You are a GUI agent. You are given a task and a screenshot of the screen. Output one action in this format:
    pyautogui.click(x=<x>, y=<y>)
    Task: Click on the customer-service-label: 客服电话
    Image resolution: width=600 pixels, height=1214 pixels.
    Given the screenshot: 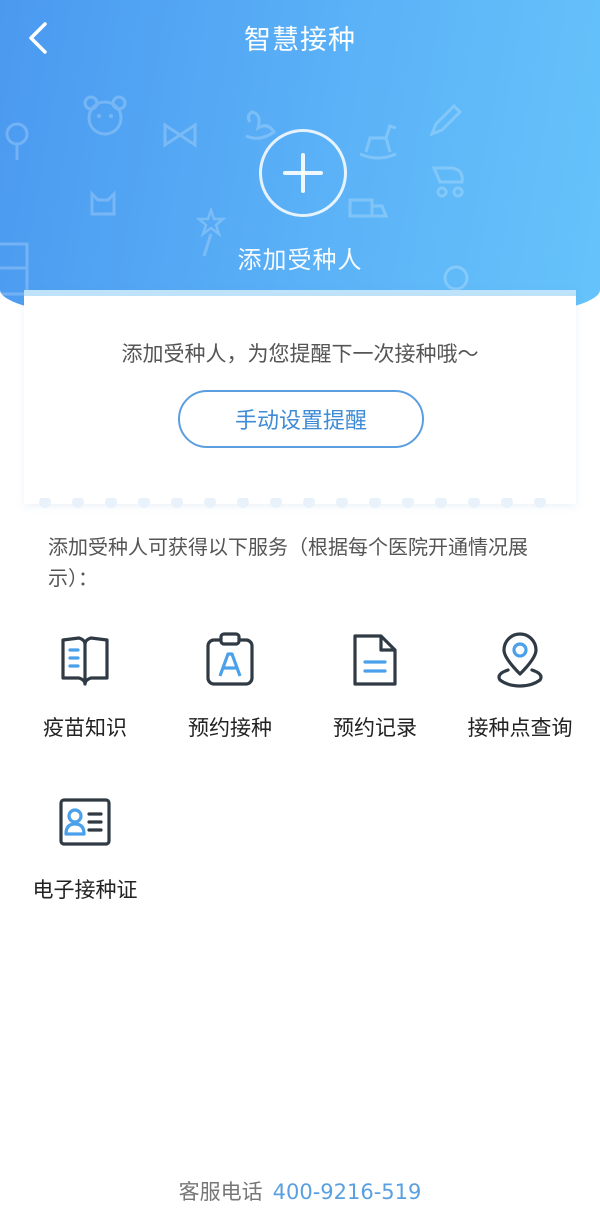 What is the action you would take?
    pyautogui.click(x=220, y=1192)
    